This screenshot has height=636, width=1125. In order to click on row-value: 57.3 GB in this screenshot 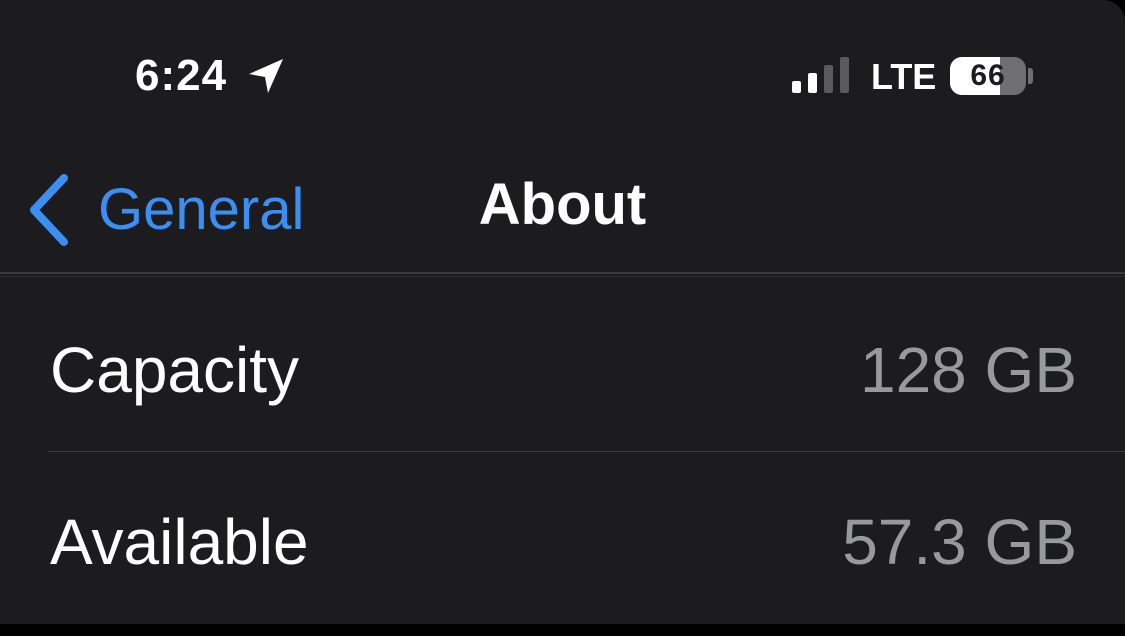, I will do `click(959, 542)`.